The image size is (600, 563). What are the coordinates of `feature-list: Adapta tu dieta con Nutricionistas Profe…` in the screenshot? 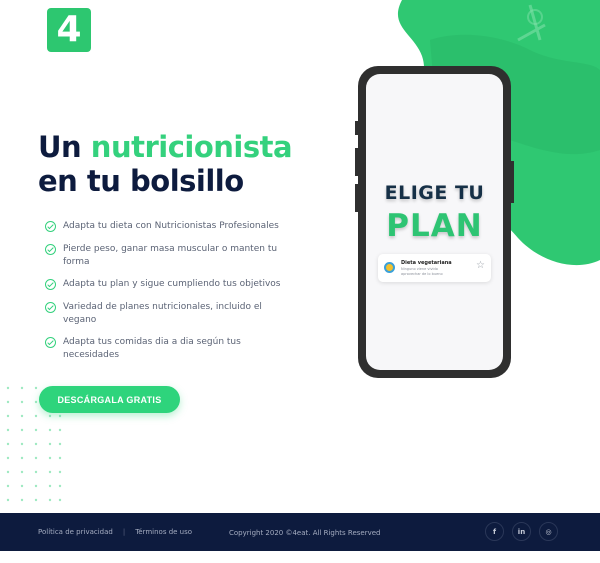 It's located at (165, 296).